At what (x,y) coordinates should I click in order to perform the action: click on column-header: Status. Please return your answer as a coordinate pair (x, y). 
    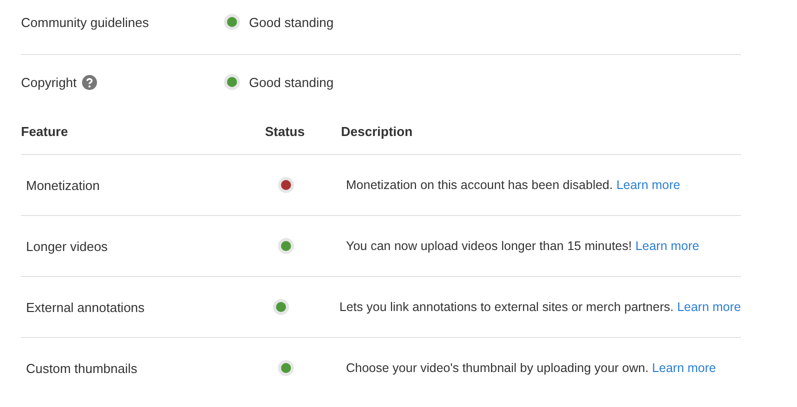
    Looking at the image, I should click on (285, 131).